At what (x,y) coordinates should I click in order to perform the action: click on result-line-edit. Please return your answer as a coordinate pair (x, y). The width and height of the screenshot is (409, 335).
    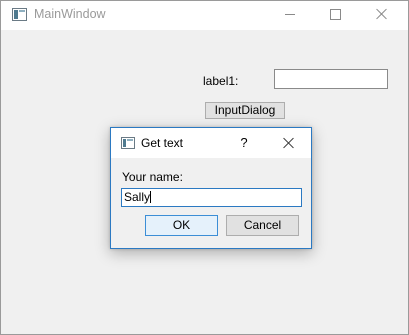
    Looking at the image, I should click on (331, 79).